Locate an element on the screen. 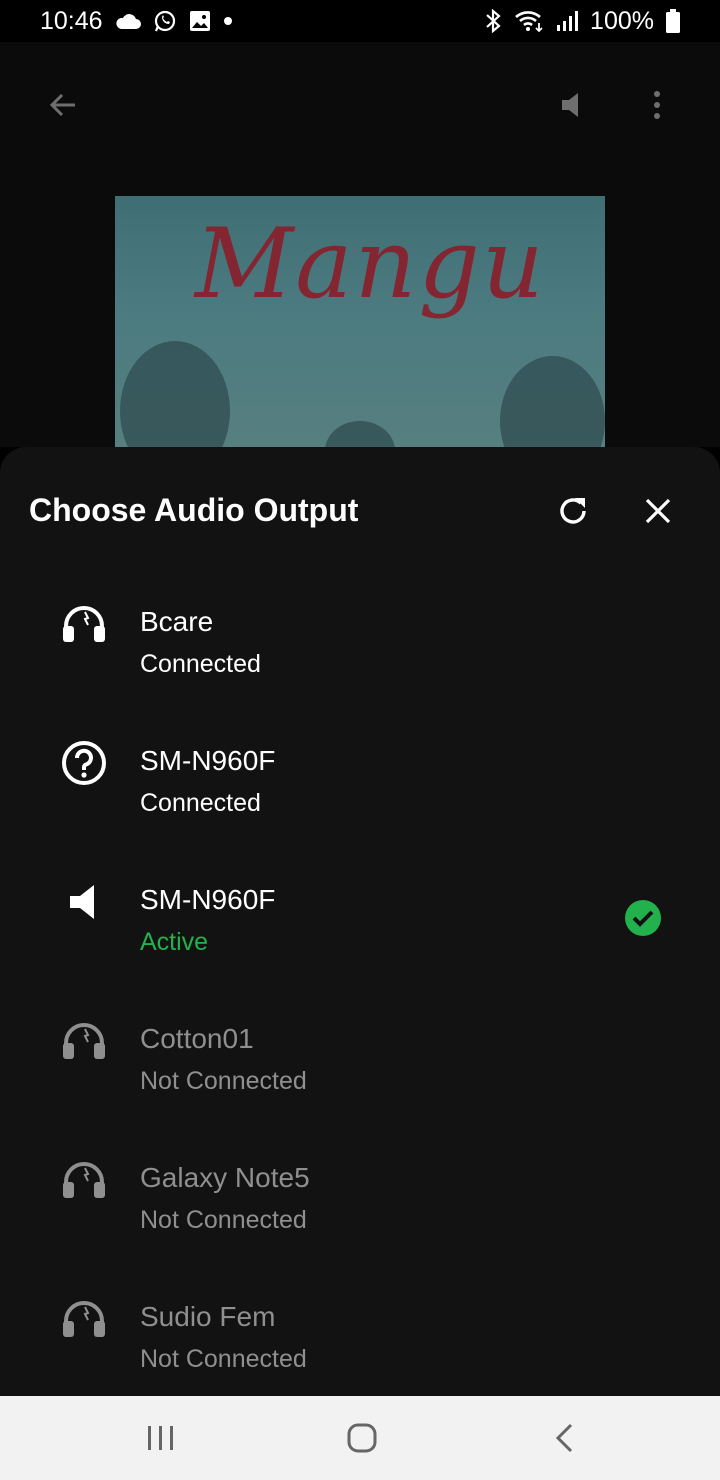 The image size is (720, 1480). home-button is located at coordinates (362, 1438).